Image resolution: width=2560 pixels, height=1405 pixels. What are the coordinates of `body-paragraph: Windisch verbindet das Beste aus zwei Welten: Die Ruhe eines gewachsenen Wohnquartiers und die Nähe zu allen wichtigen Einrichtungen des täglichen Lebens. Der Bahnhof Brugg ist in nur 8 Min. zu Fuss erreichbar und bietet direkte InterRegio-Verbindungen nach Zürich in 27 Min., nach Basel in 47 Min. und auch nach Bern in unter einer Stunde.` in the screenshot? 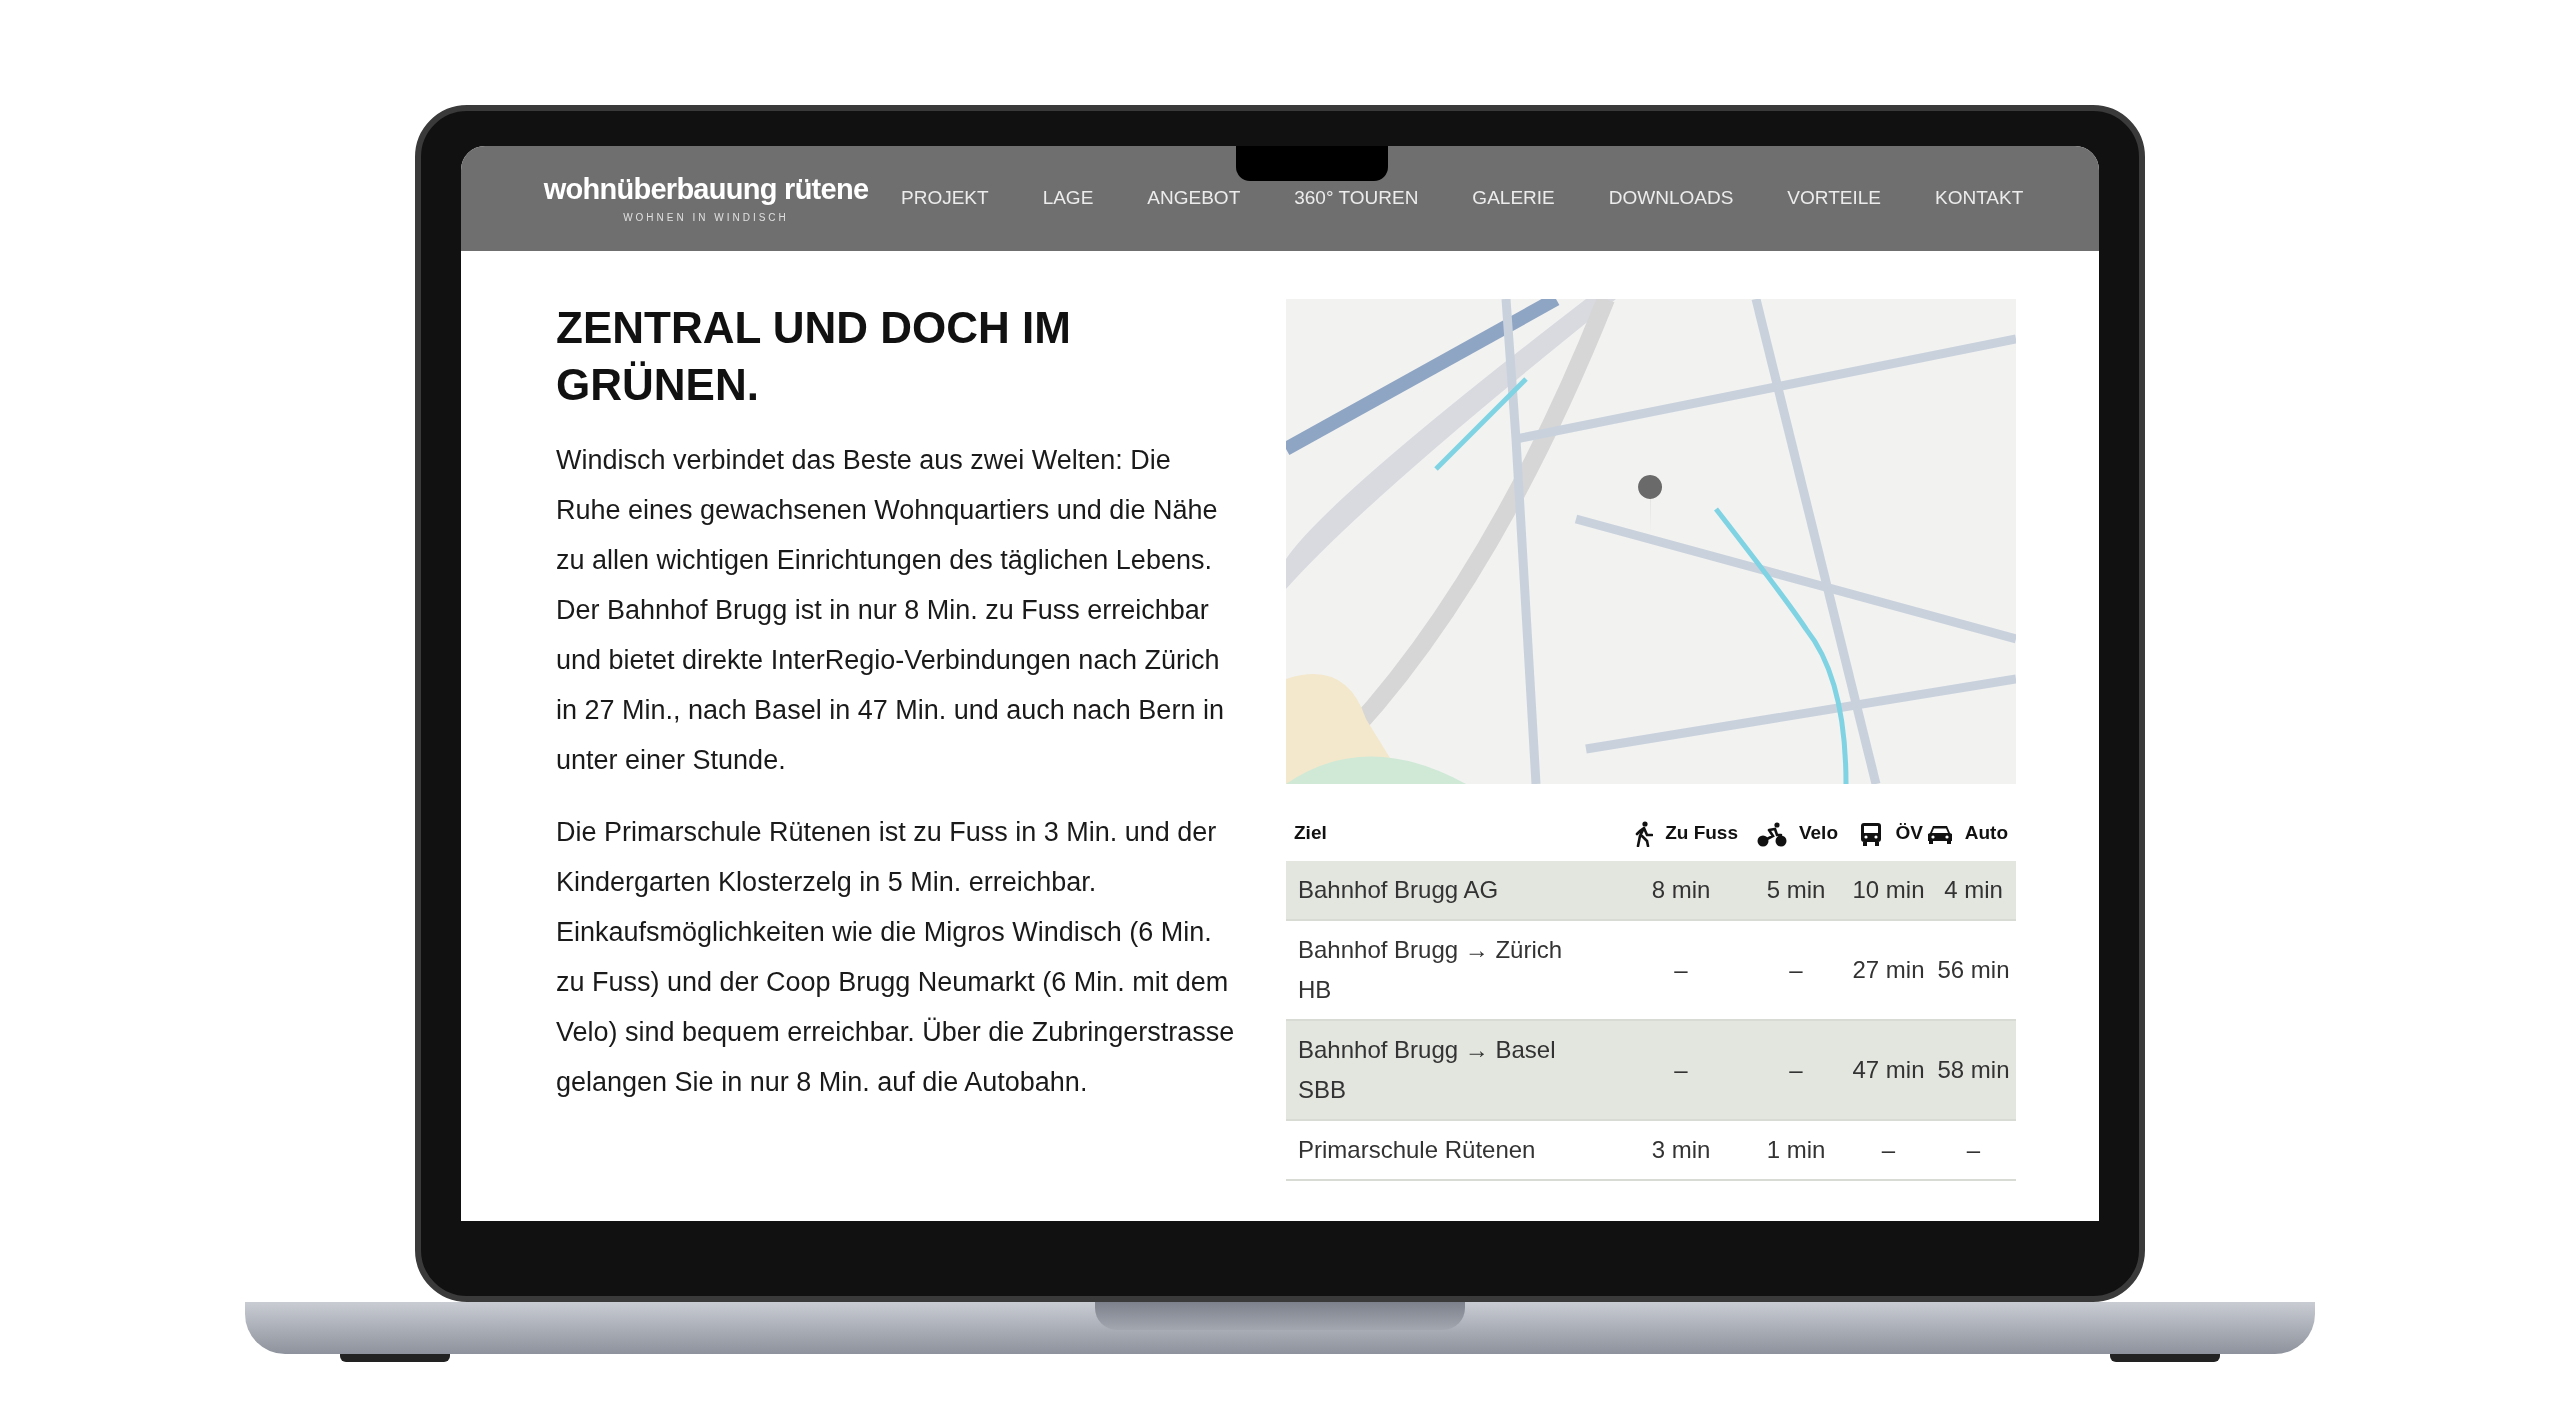 It's located at (890, 610).